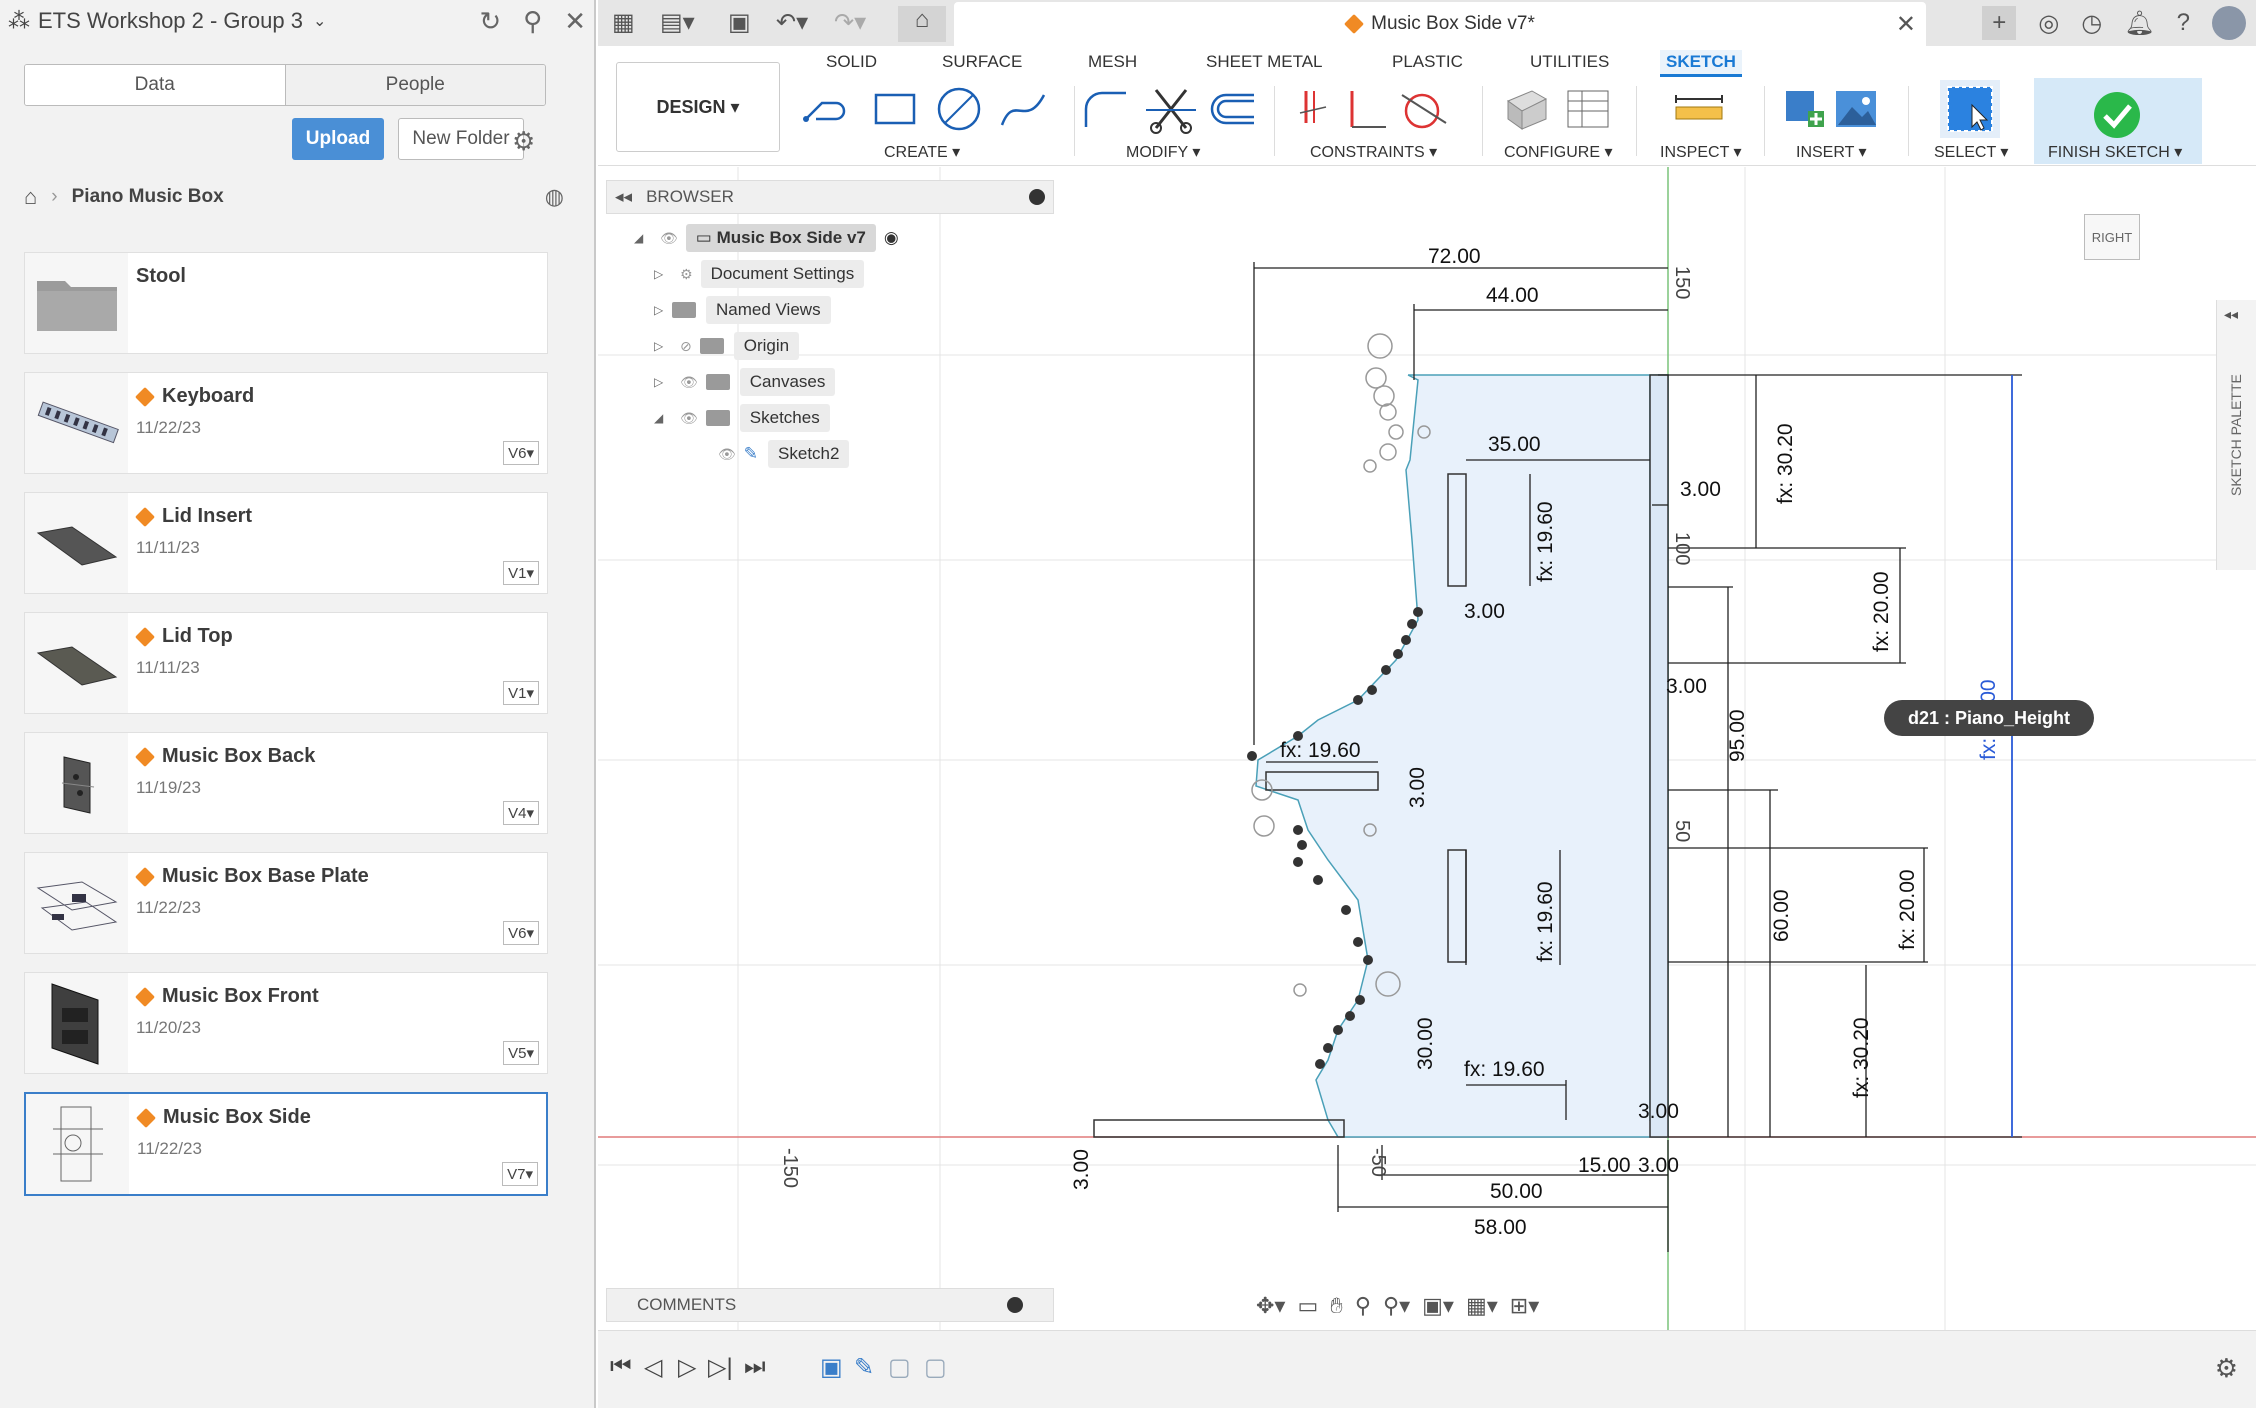 Image resolution: width=2256 pixels, height=1408 pixels. Describe the element at coordinates (286, 903) in the screenshot. I see `file-item: Music Box Base Plate 11/22/23 V6▾` at that location.